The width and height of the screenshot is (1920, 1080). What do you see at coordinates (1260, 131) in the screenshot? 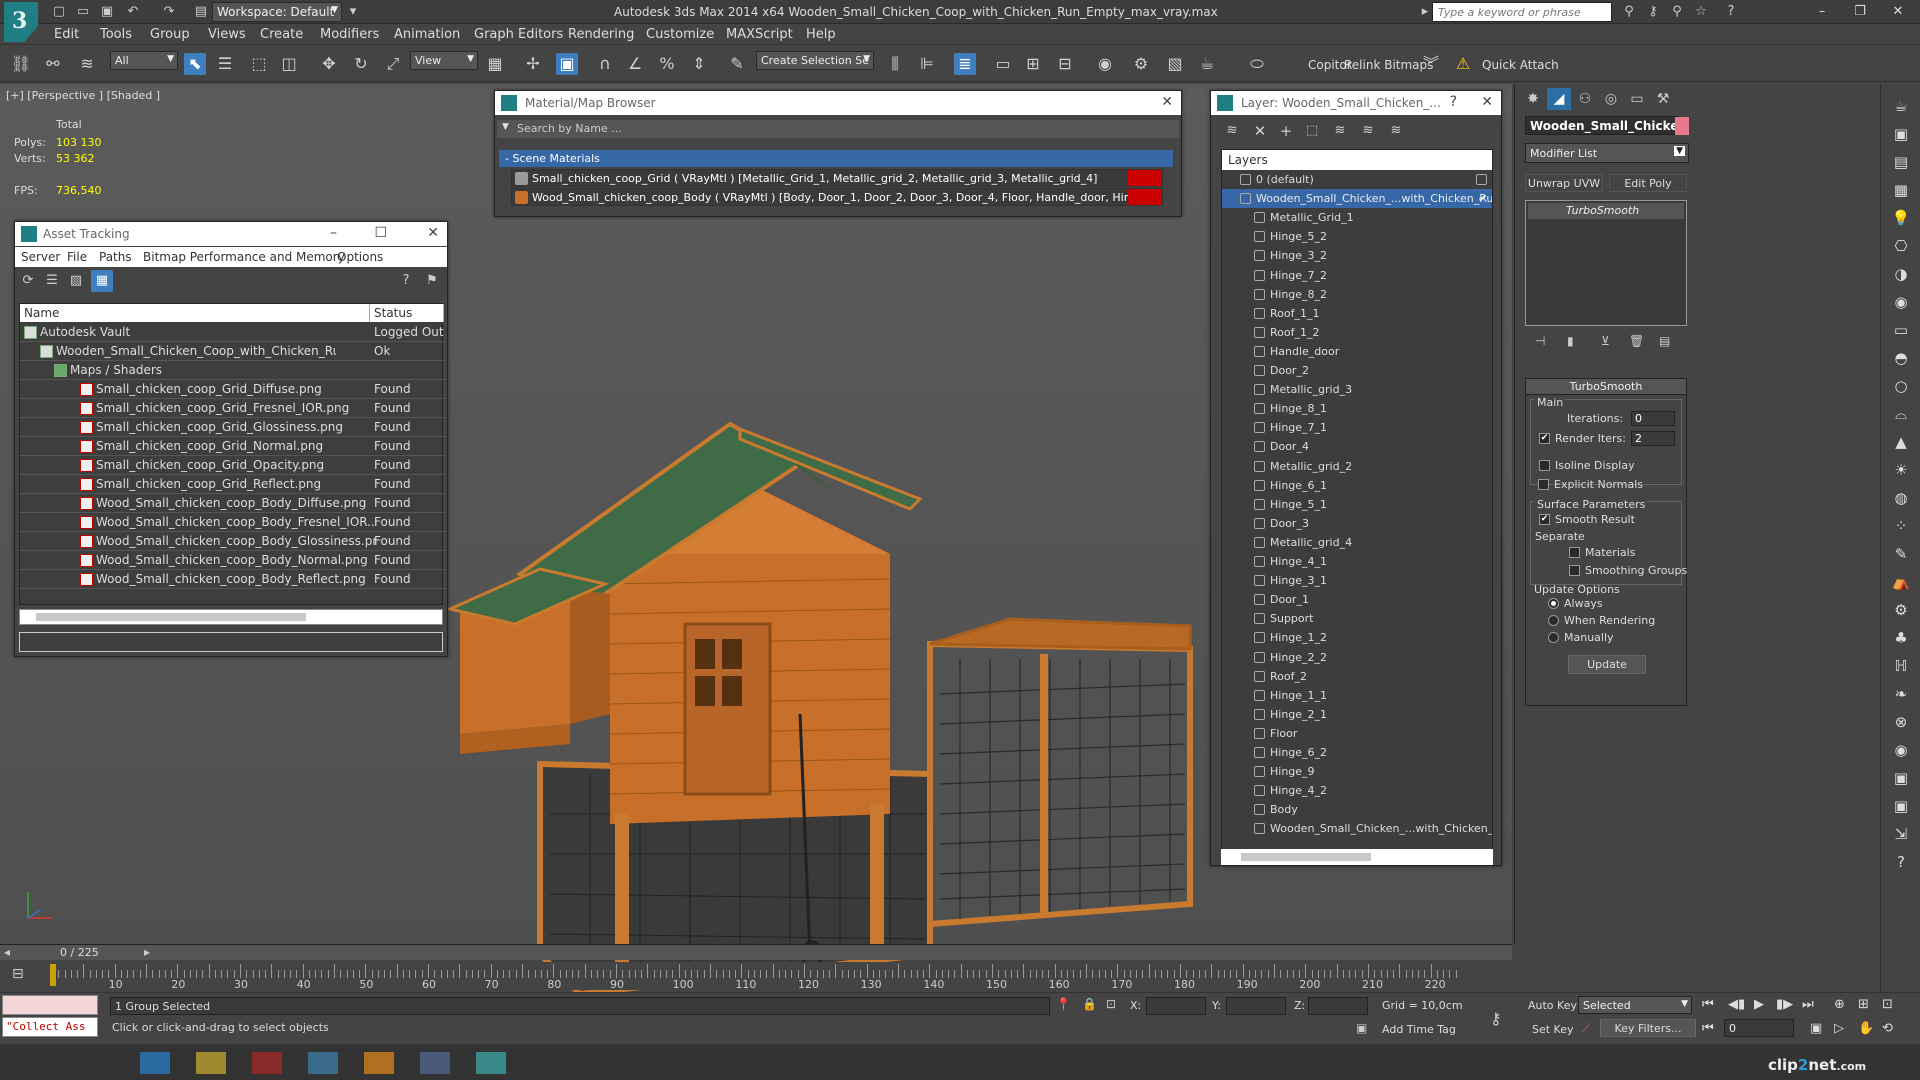
I see `delete-layer-icon: ✕` at bounding box center [1260, 131].